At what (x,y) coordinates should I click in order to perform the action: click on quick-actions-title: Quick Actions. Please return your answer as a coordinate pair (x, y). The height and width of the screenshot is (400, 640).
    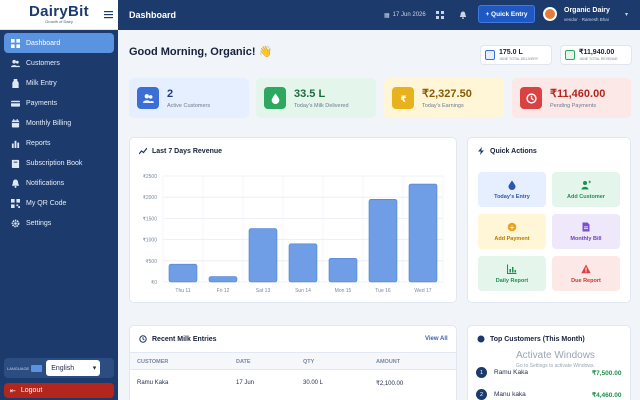
    Looking at the image, I should click on (513, 151).